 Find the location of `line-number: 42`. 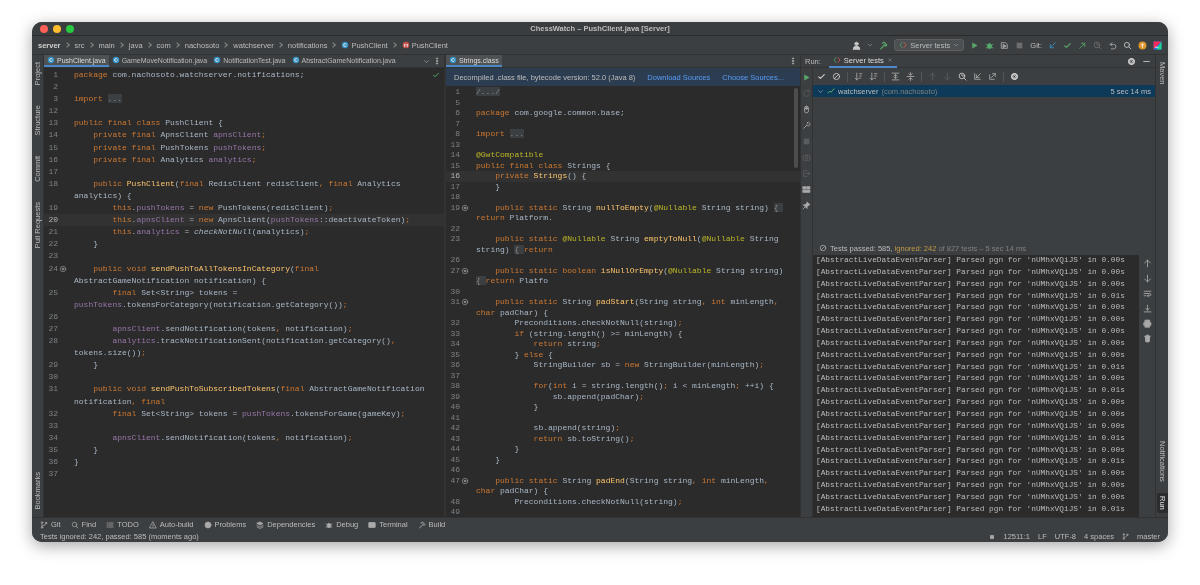

line-number: 42 is located at coordinates (454, 428).